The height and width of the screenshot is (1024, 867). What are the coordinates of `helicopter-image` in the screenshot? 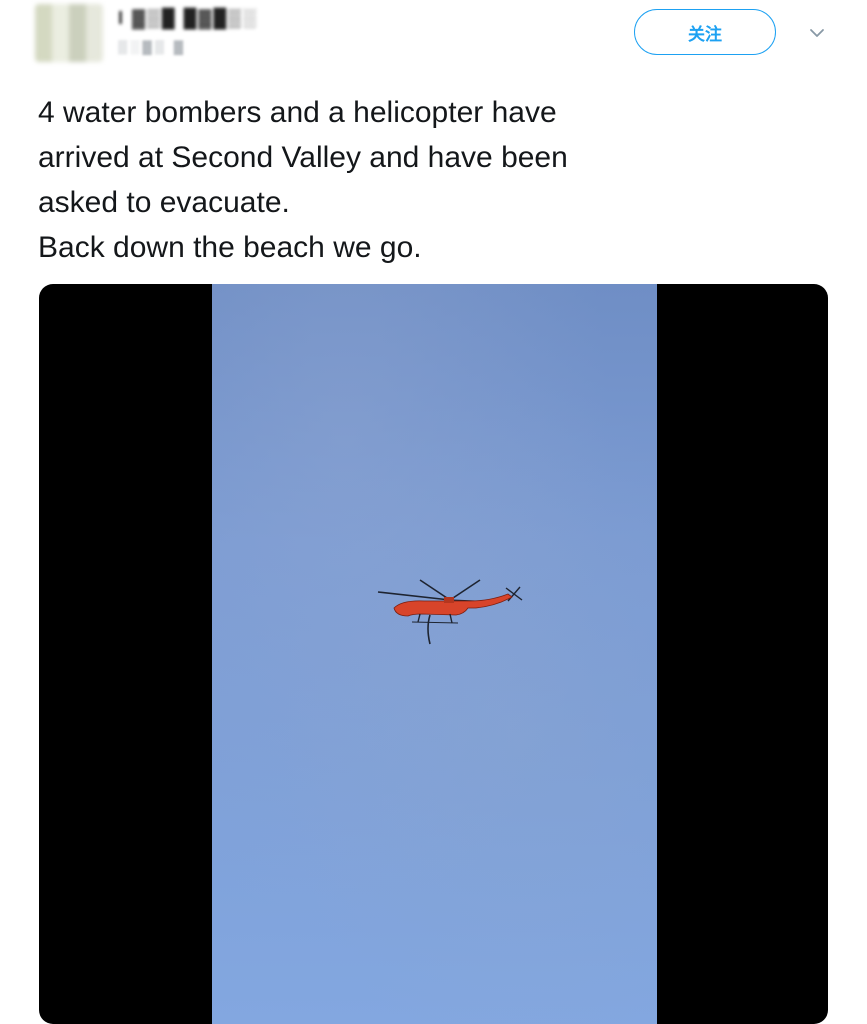 It's located at (450, 612).